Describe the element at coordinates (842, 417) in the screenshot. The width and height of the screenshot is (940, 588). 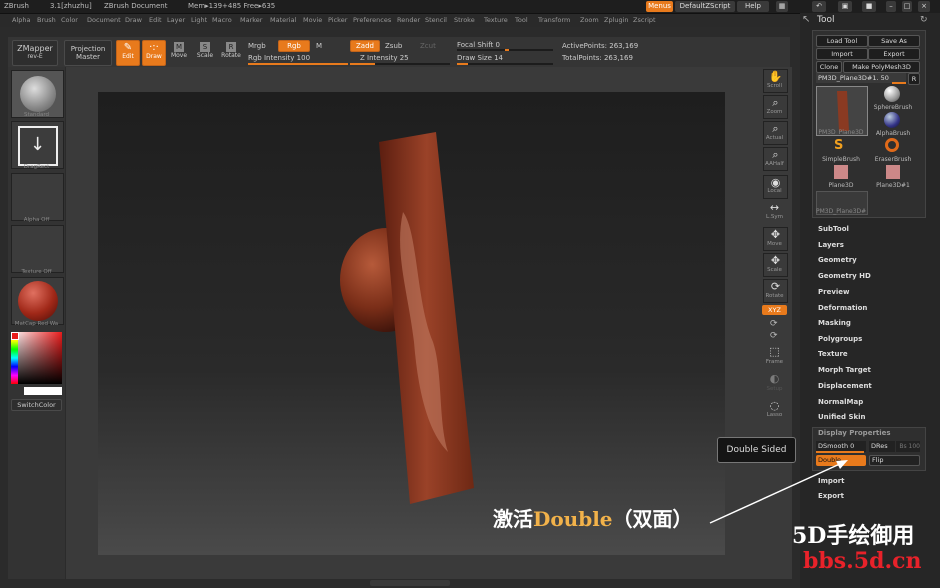
I see `section-unified-skin: Unified Skin` at that location.